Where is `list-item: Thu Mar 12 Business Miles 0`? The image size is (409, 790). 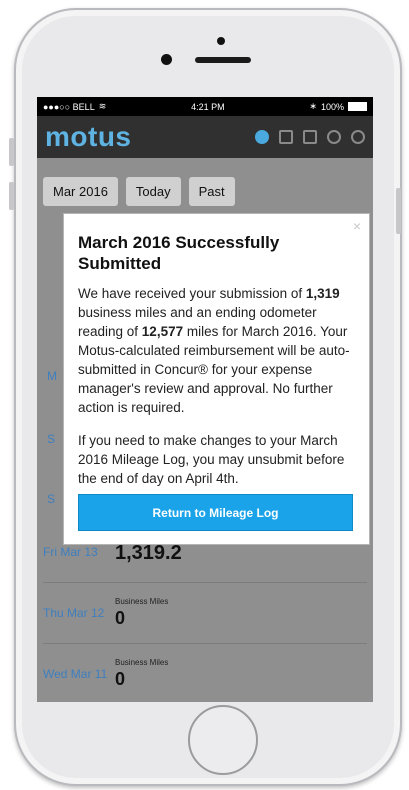
list-item: Thu Mar 12 Business Miles 0 is located at coordinates (205, 613).